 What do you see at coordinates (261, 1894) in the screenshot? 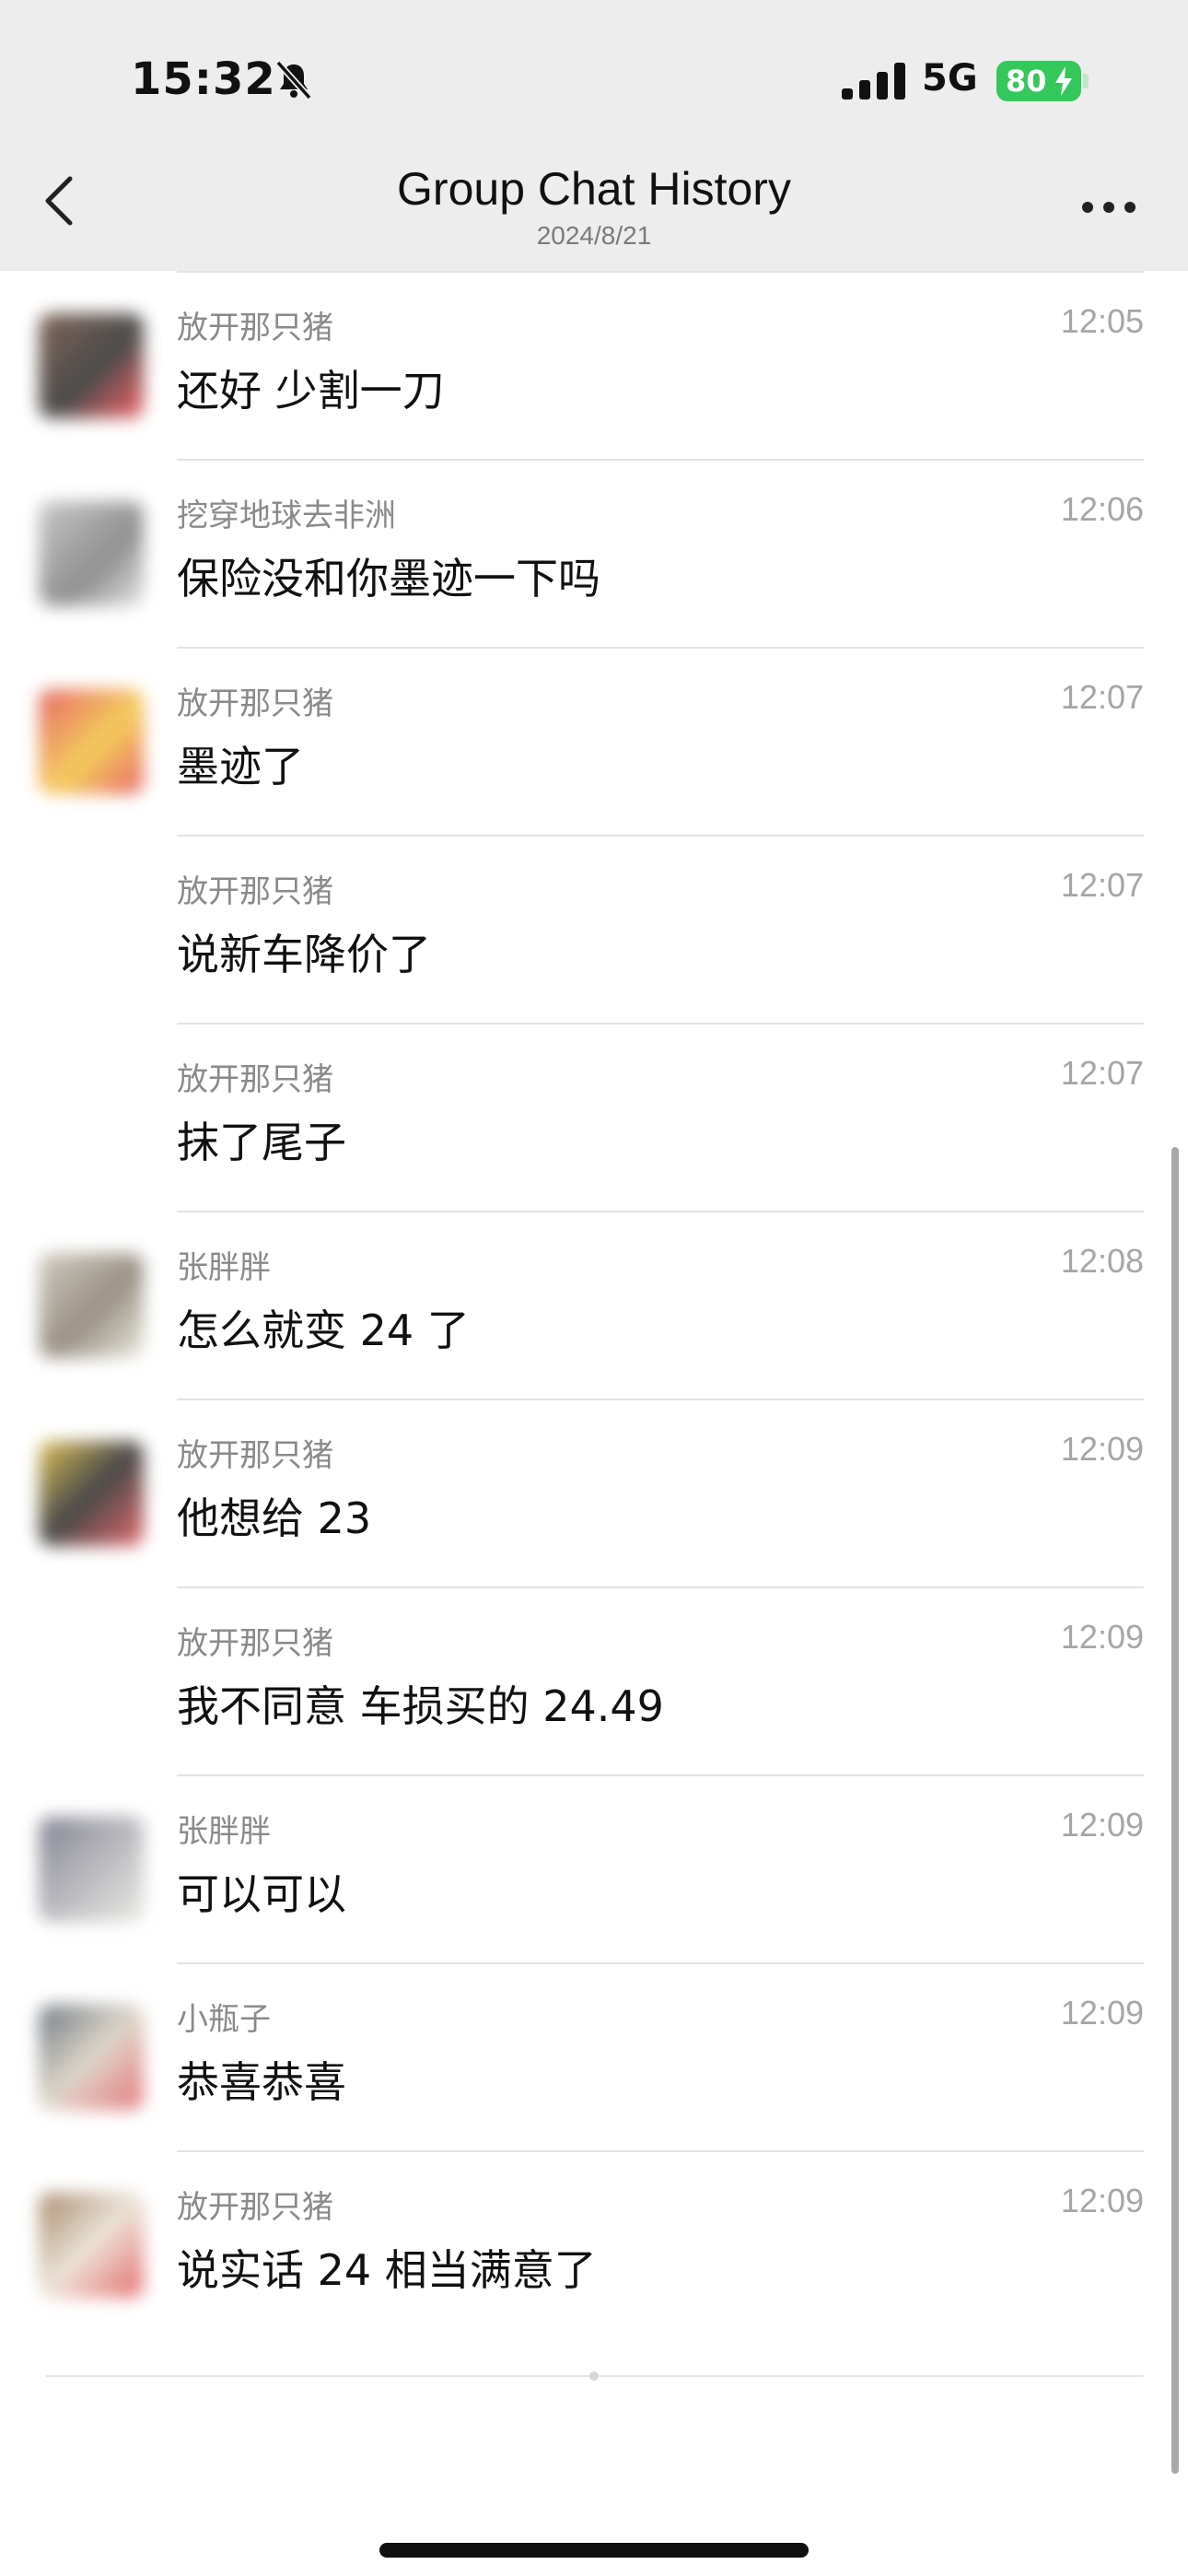
I see `message-text: 可以可以` at bounding box center [261, 1894].